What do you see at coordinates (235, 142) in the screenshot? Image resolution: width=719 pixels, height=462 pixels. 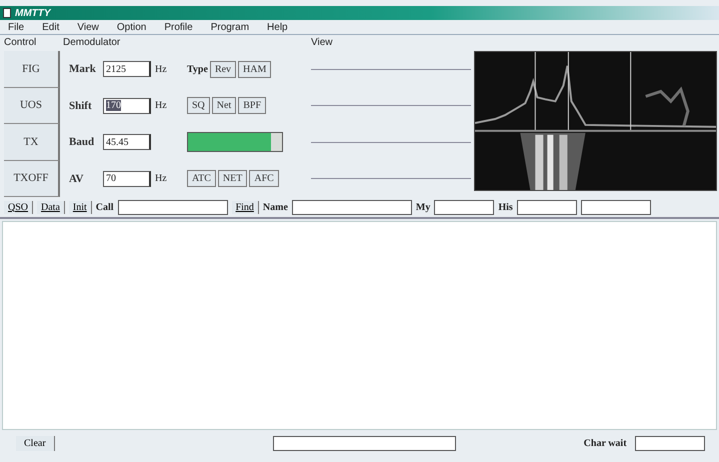 I see `squelch-meter` at bounding box center [235, 142].